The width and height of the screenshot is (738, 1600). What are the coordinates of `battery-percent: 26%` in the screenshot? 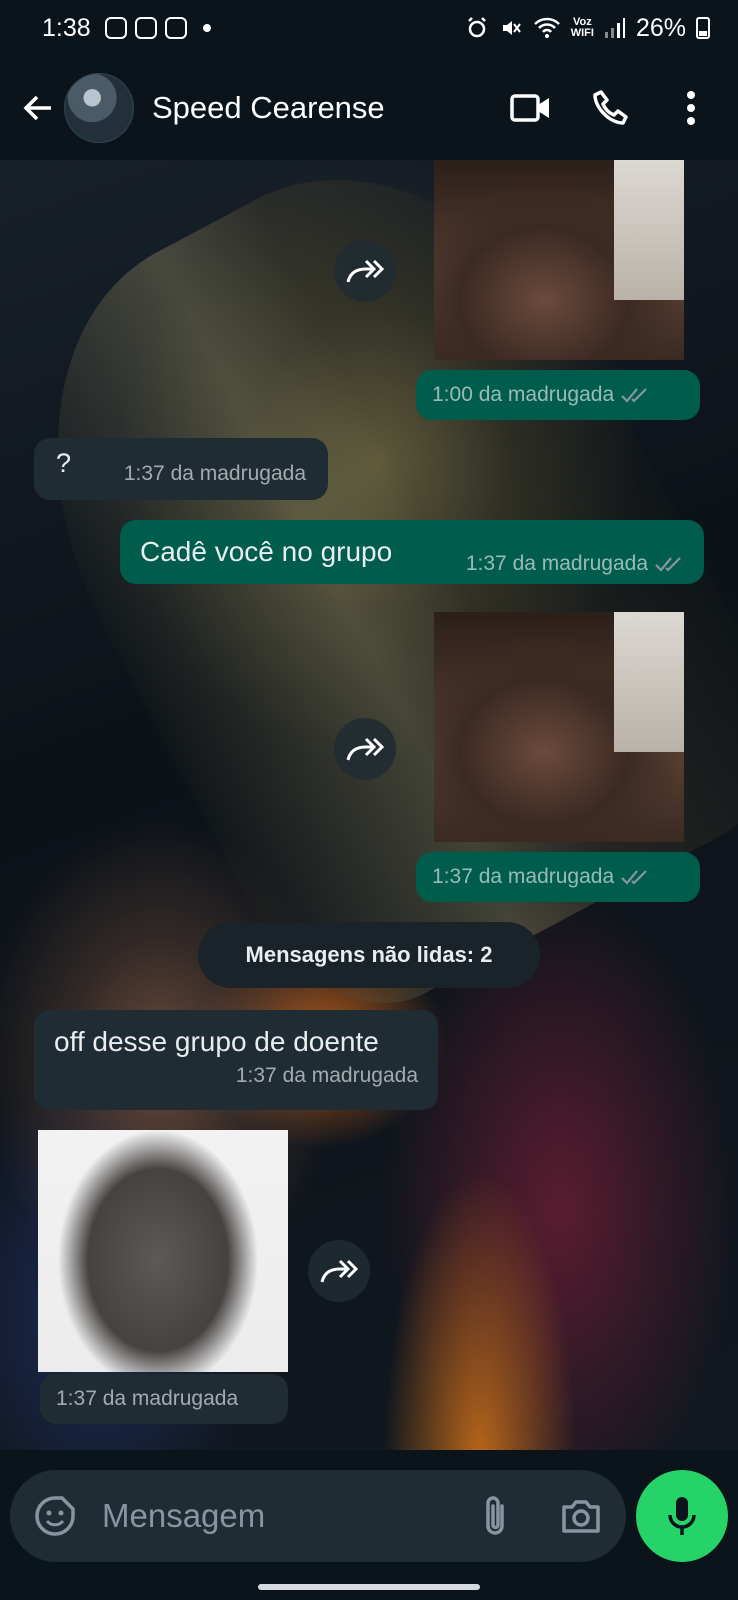 It's located at (660, 27).